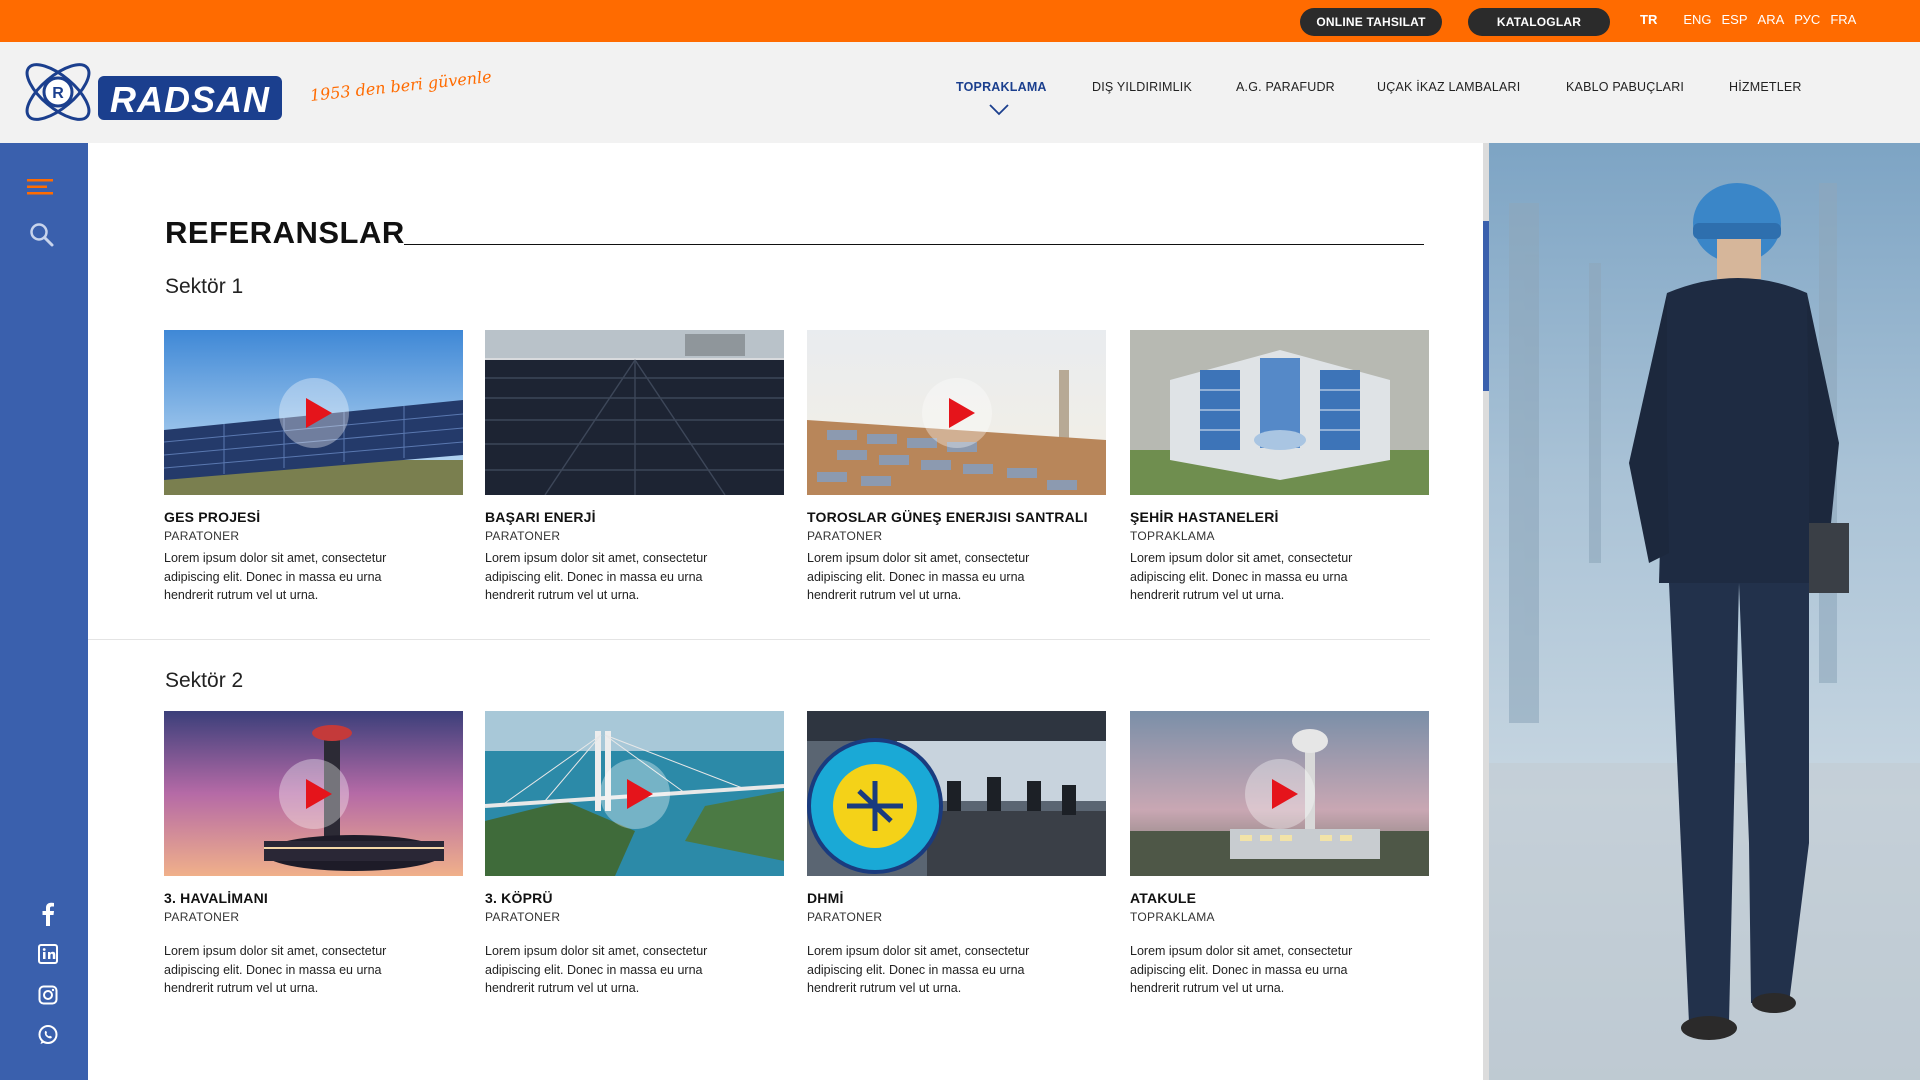 The image size is (1920, 1080). I want to click on left-sidebar, so click(44, 611).